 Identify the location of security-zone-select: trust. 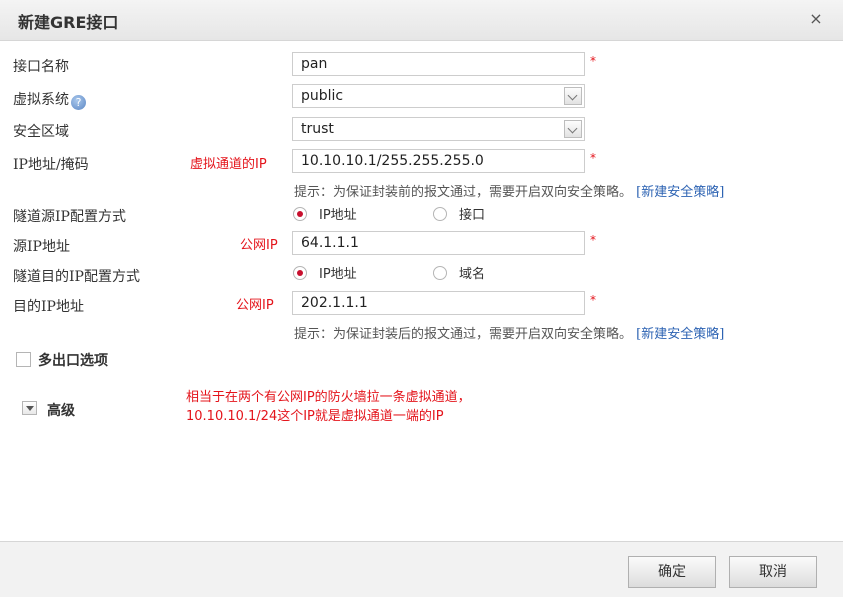
(438, 129).